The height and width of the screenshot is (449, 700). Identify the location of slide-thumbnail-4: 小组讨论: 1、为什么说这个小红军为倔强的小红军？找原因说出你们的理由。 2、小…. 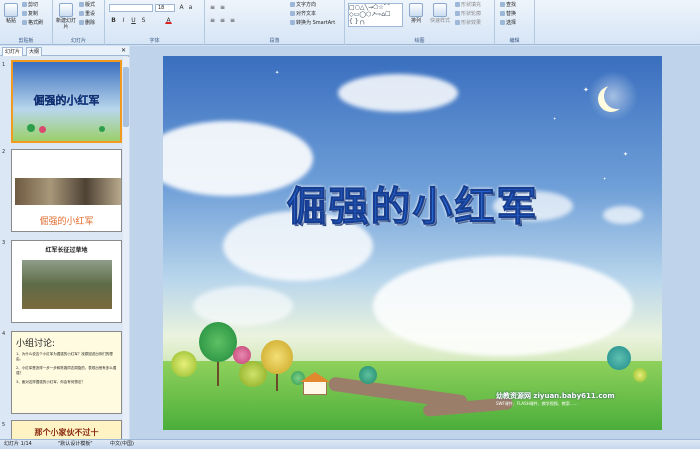
(66, 372).